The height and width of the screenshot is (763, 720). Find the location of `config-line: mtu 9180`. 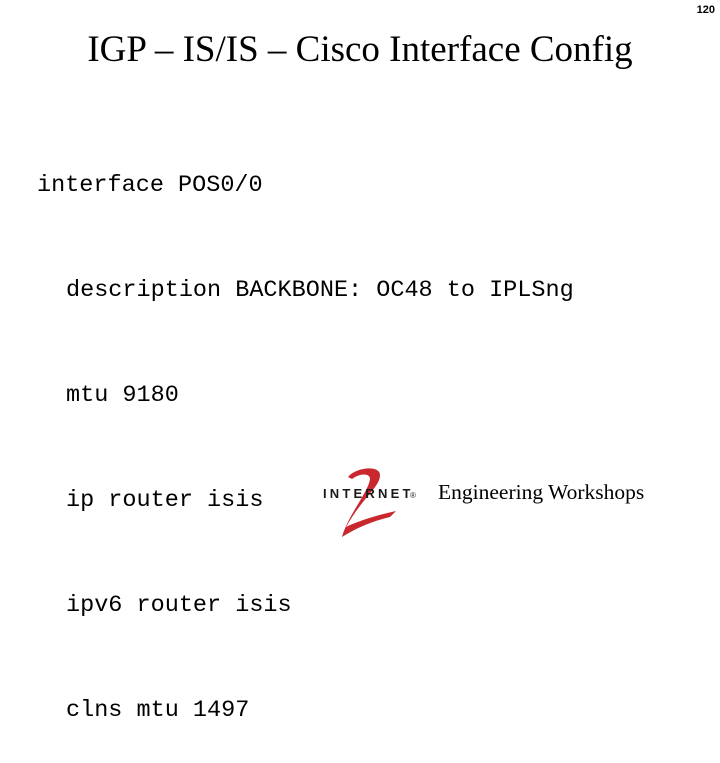

config-line: mtu 9180 is located at coordinates (122, 395).